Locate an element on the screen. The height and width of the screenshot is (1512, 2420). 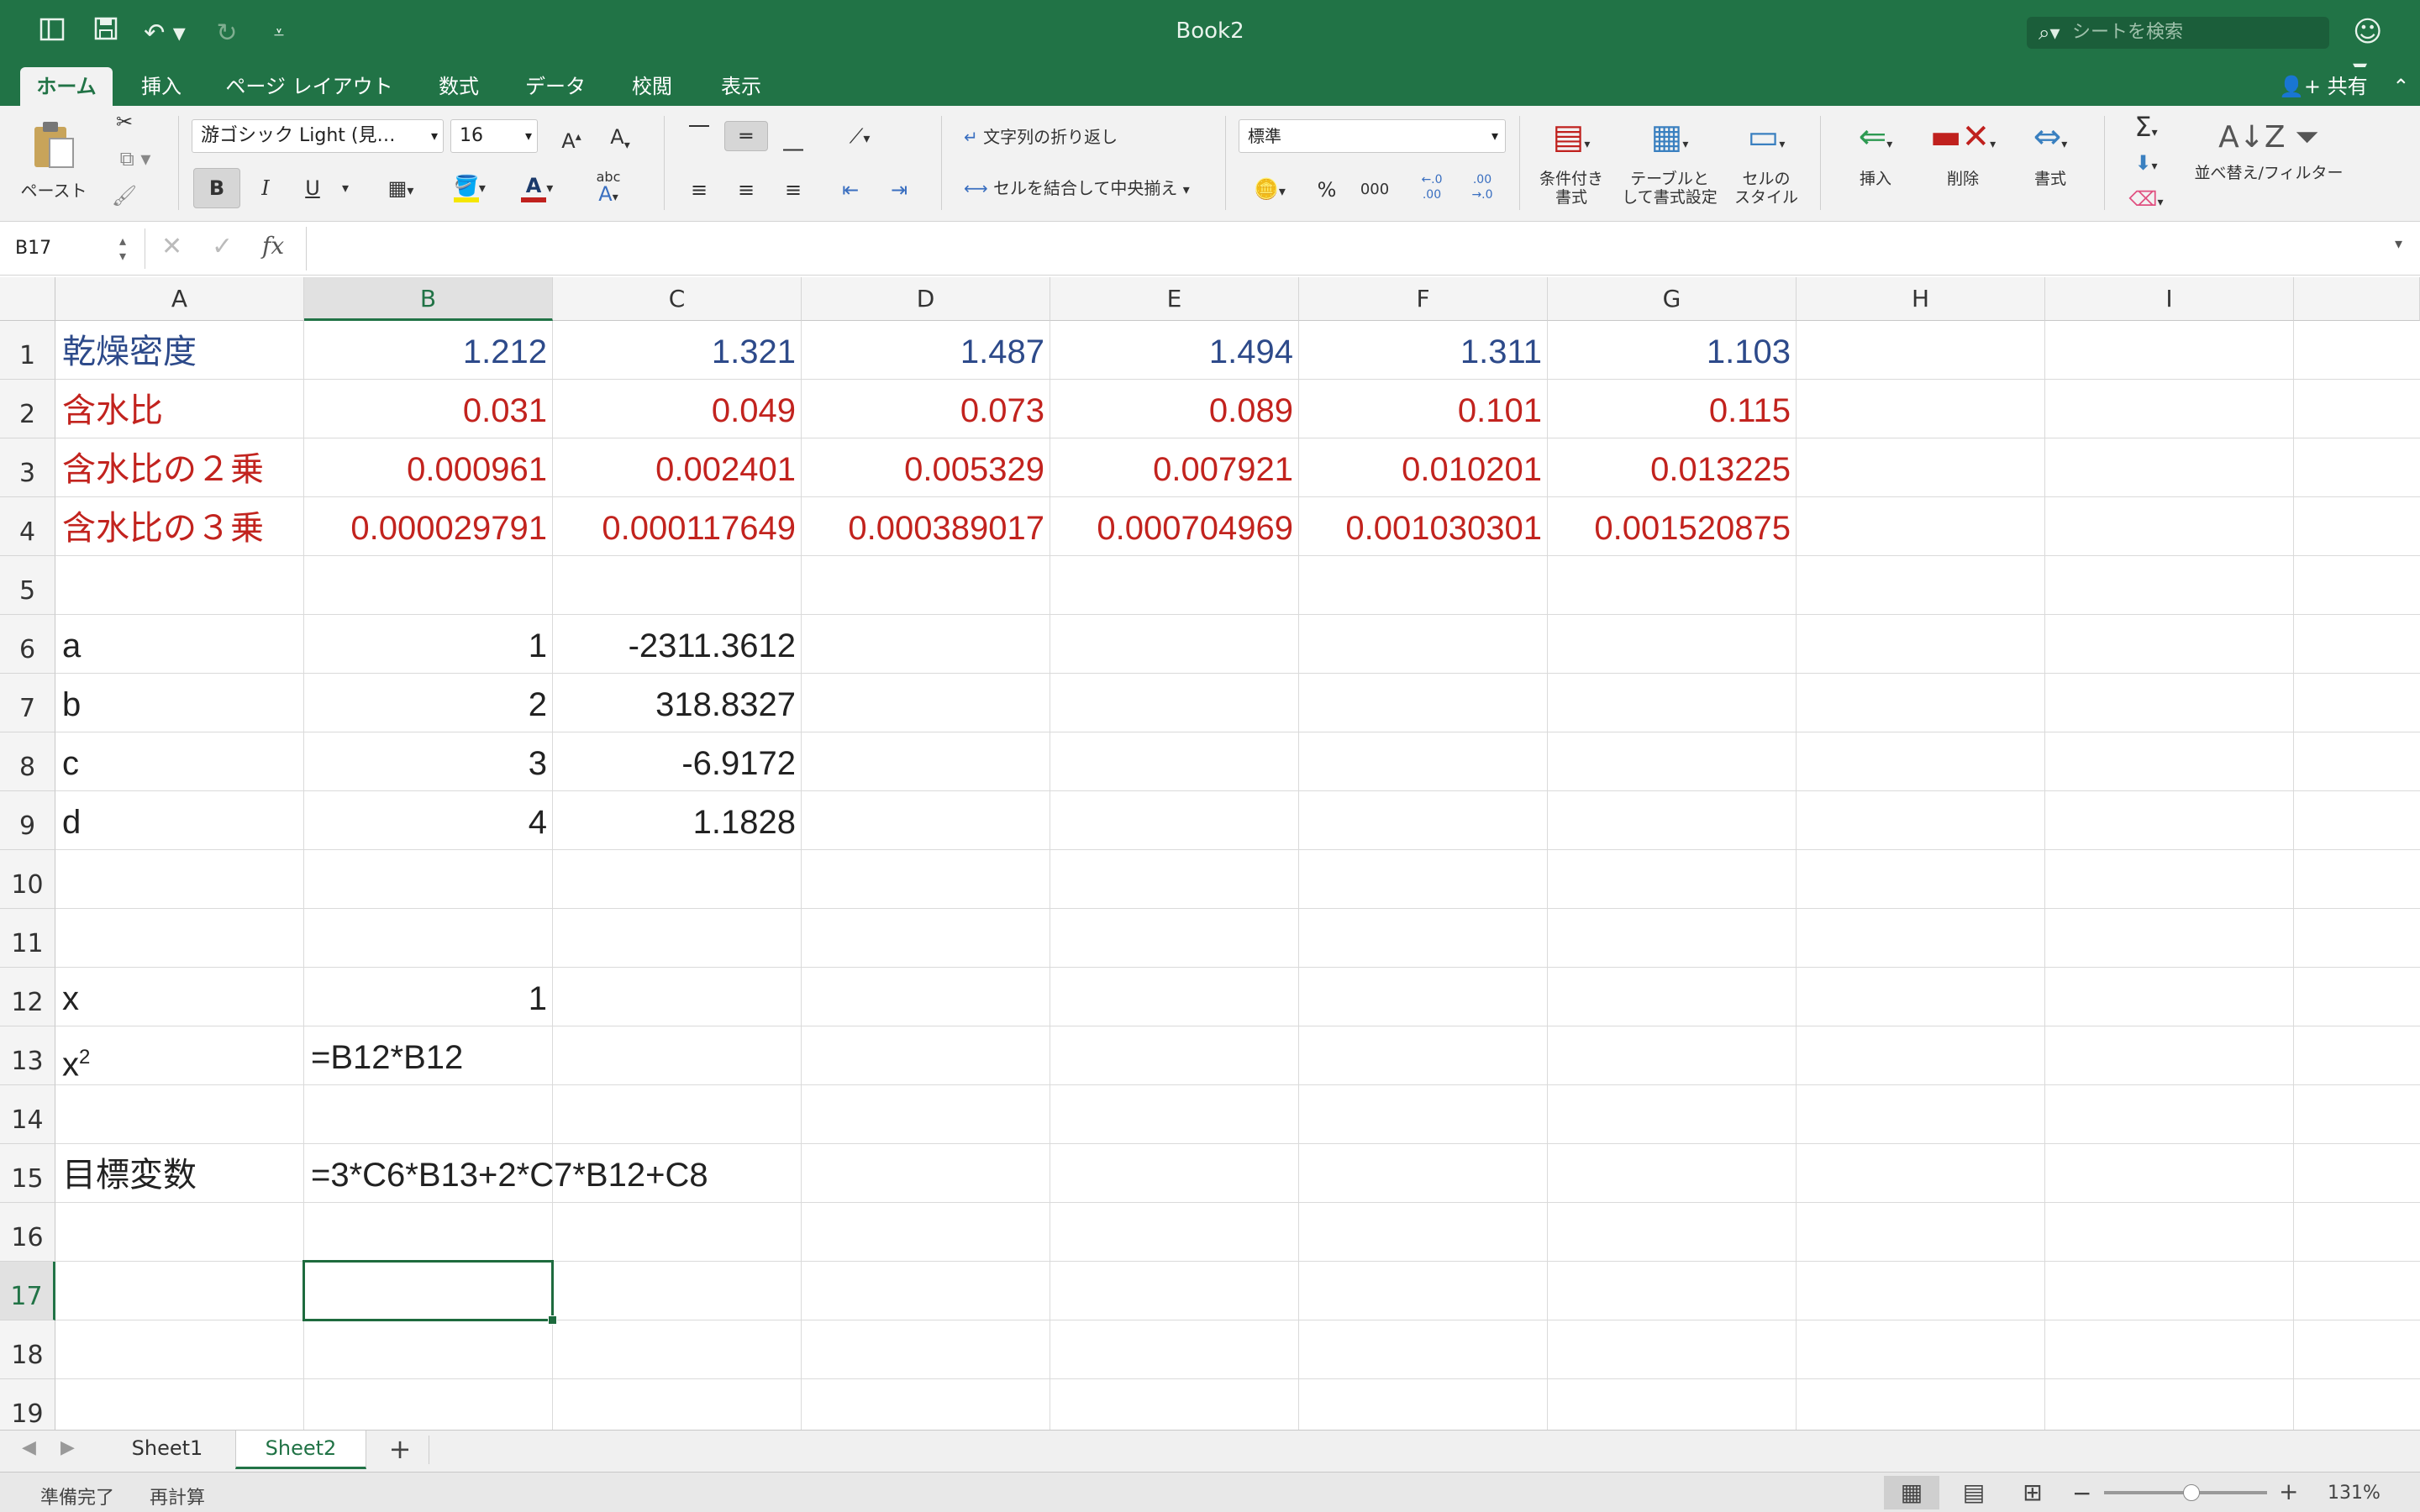
cell-d4: 0.000389017 is located at coordinates (926, 526).